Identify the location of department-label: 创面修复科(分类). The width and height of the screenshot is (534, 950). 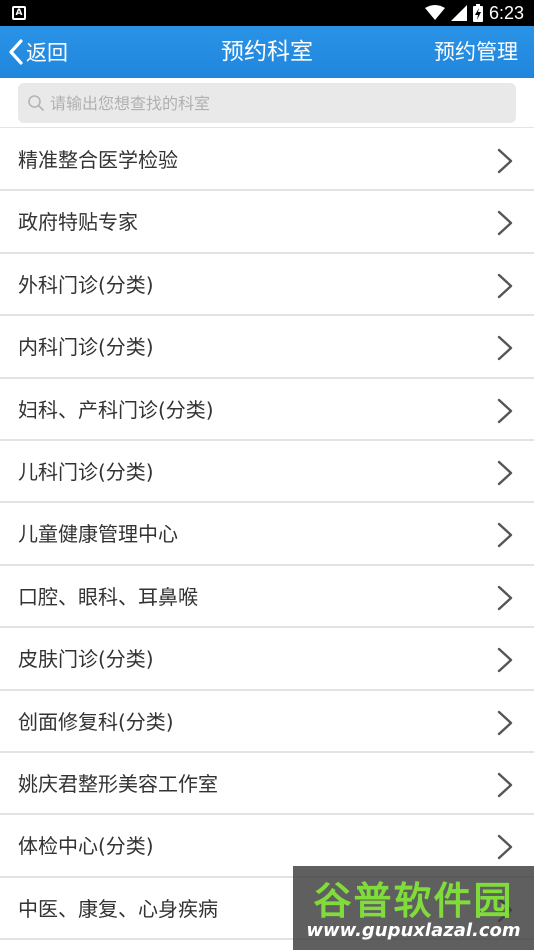
(96, 721).